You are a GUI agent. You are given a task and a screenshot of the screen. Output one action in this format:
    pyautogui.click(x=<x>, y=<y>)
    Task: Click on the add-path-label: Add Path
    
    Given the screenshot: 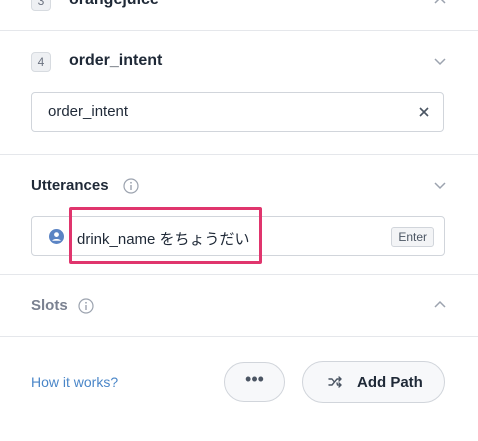 What is the action you would take?
    pyautogui.click(x=390, y=382)
    